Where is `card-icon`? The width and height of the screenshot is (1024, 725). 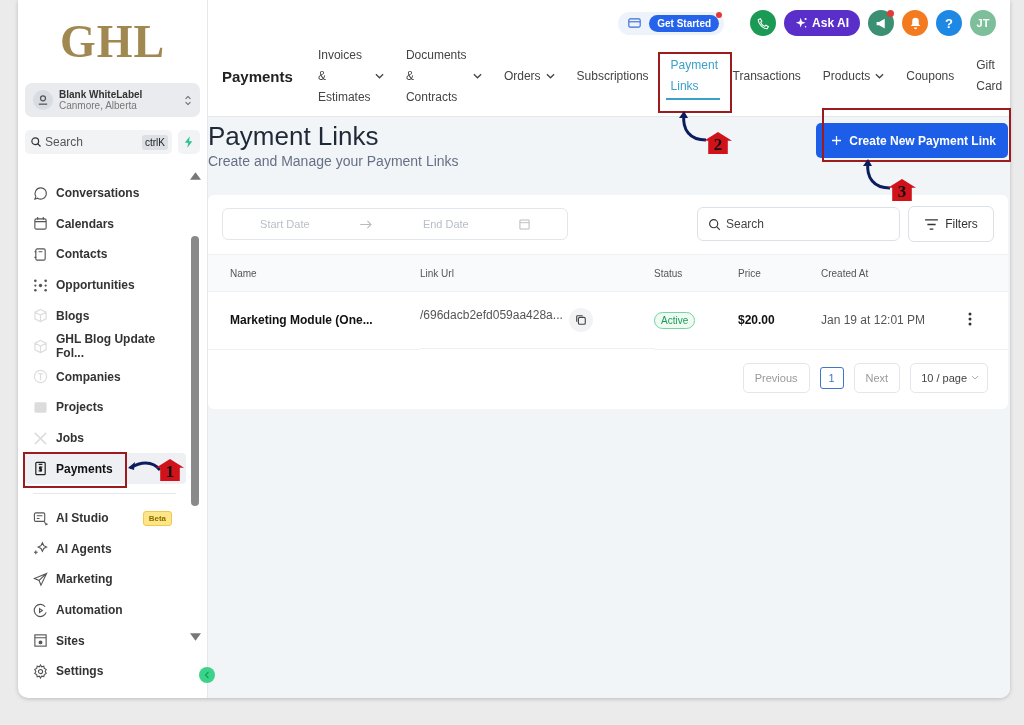
card-icon is located at coordinates (635, 23).